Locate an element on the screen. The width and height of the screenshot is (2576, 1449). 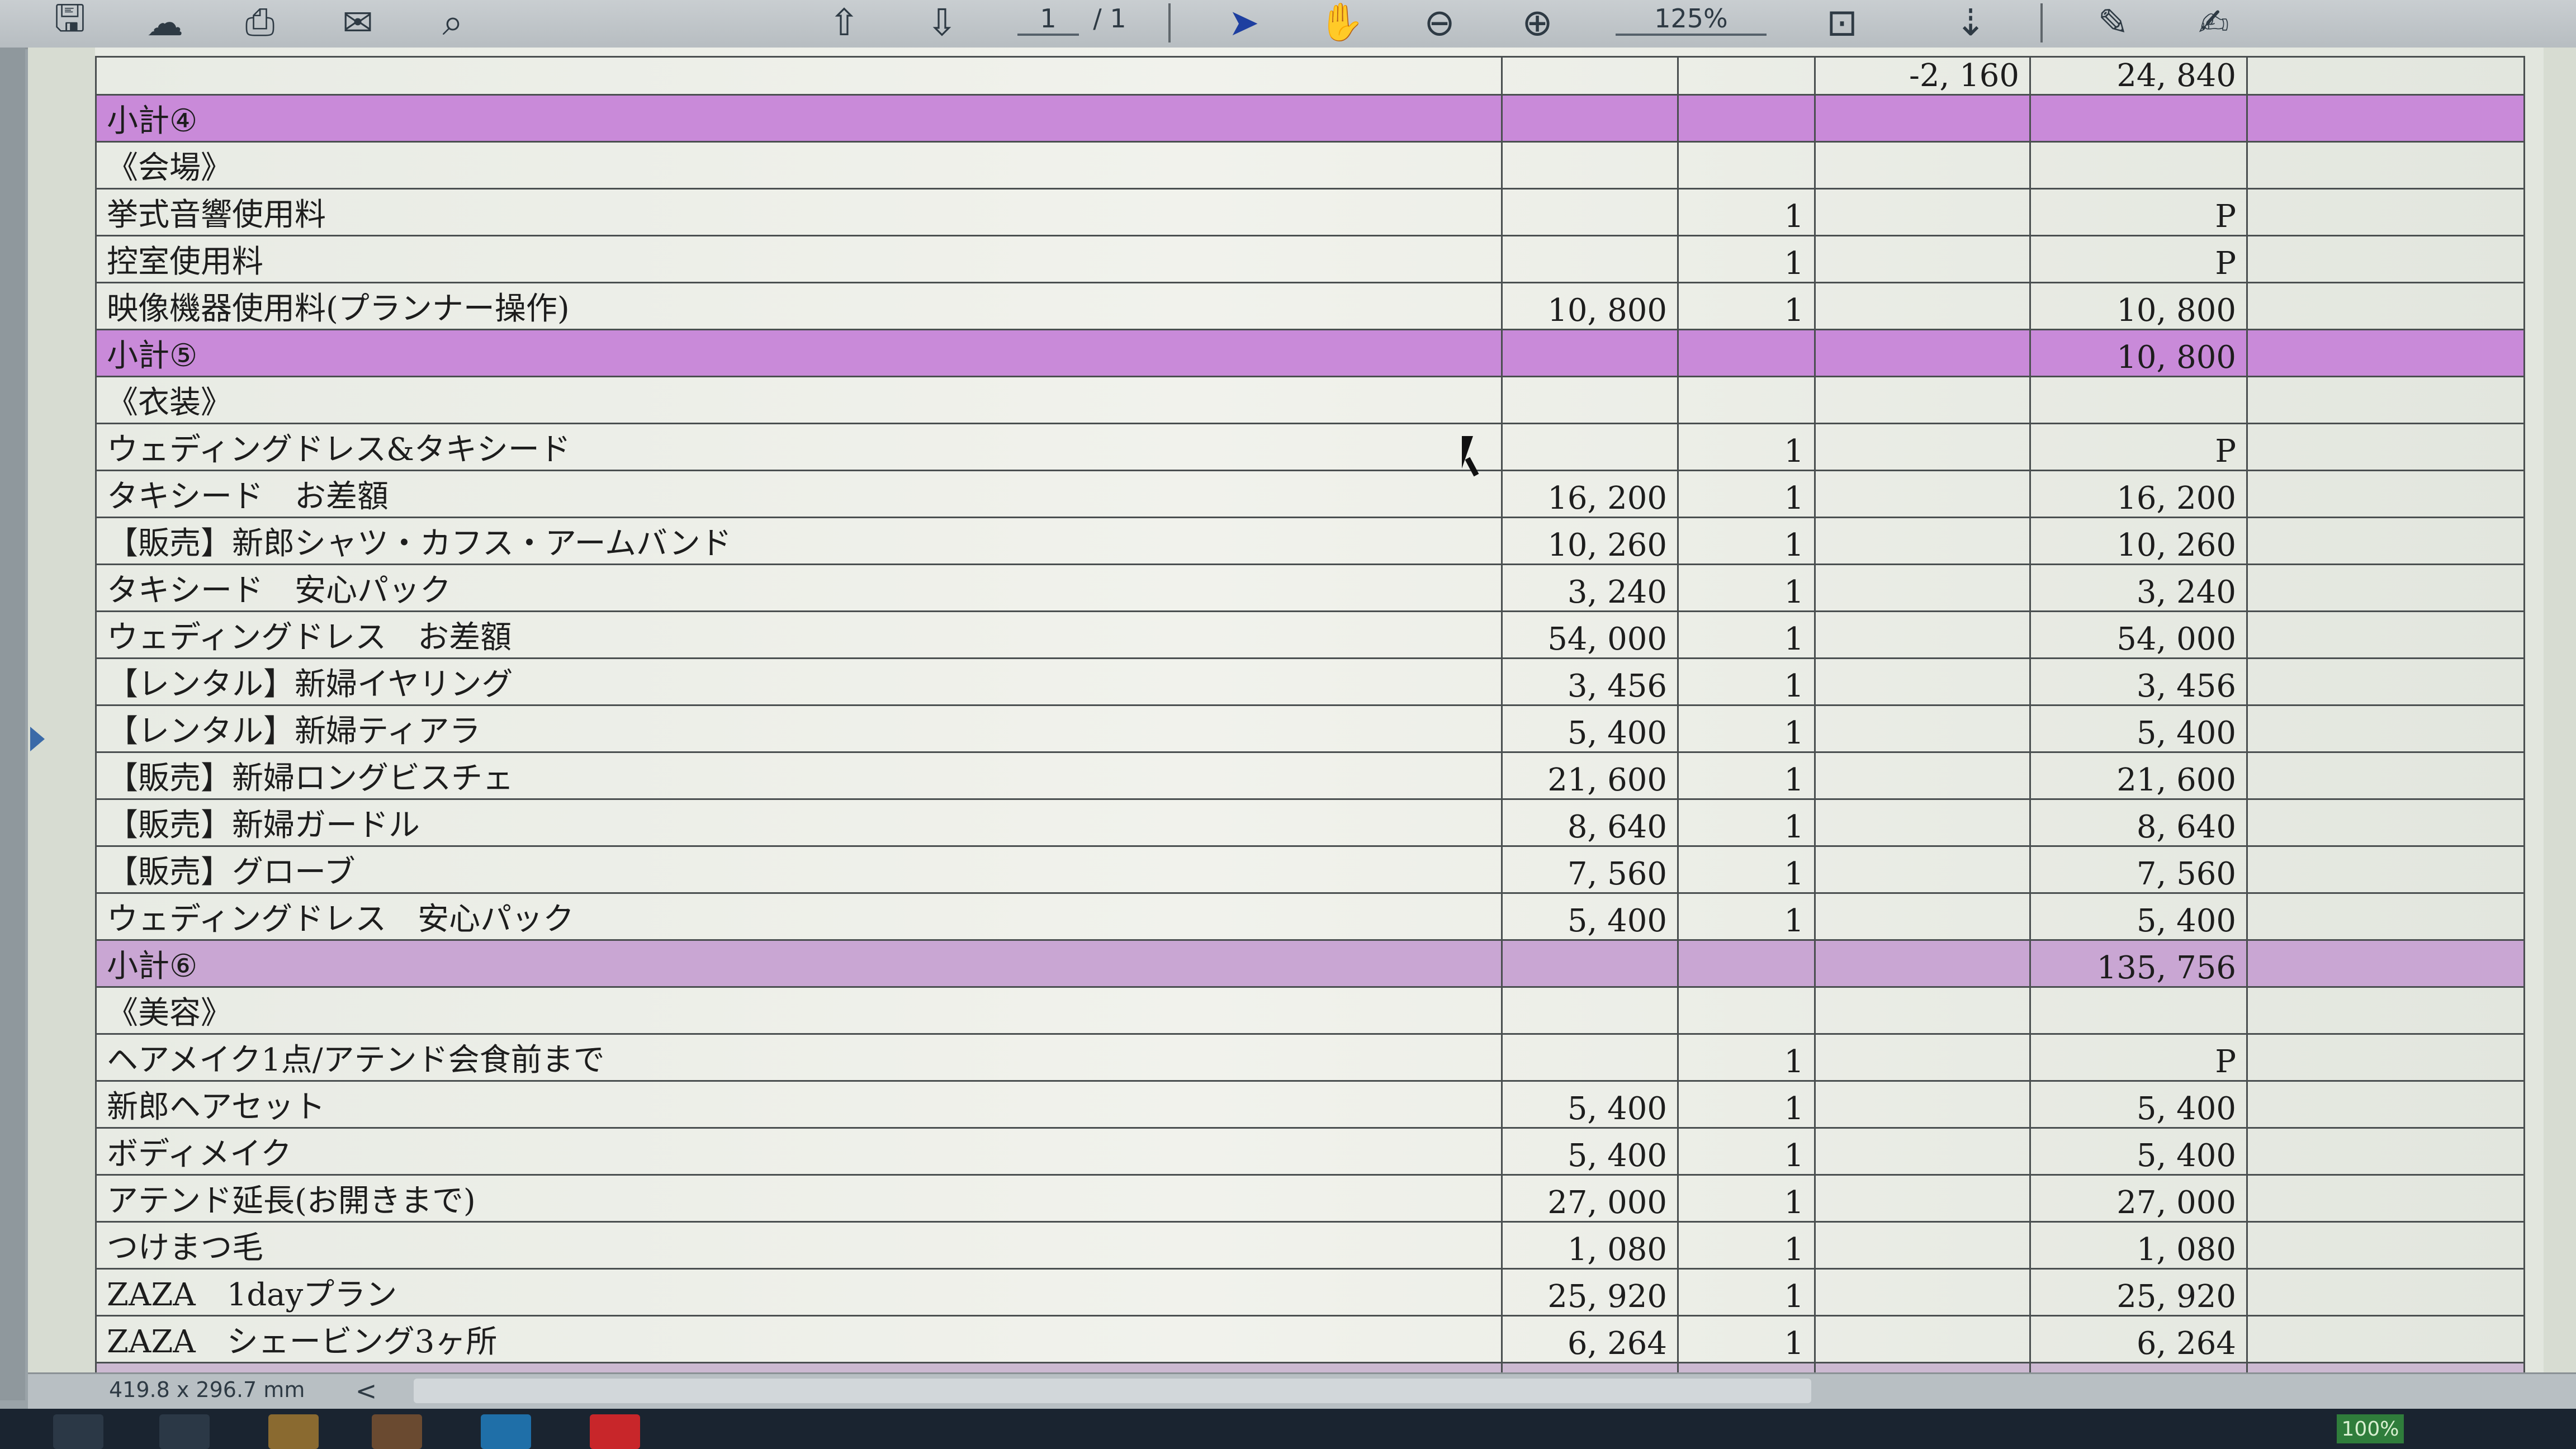
sign-icon: ✍ is located at coordinates (2213, 23).